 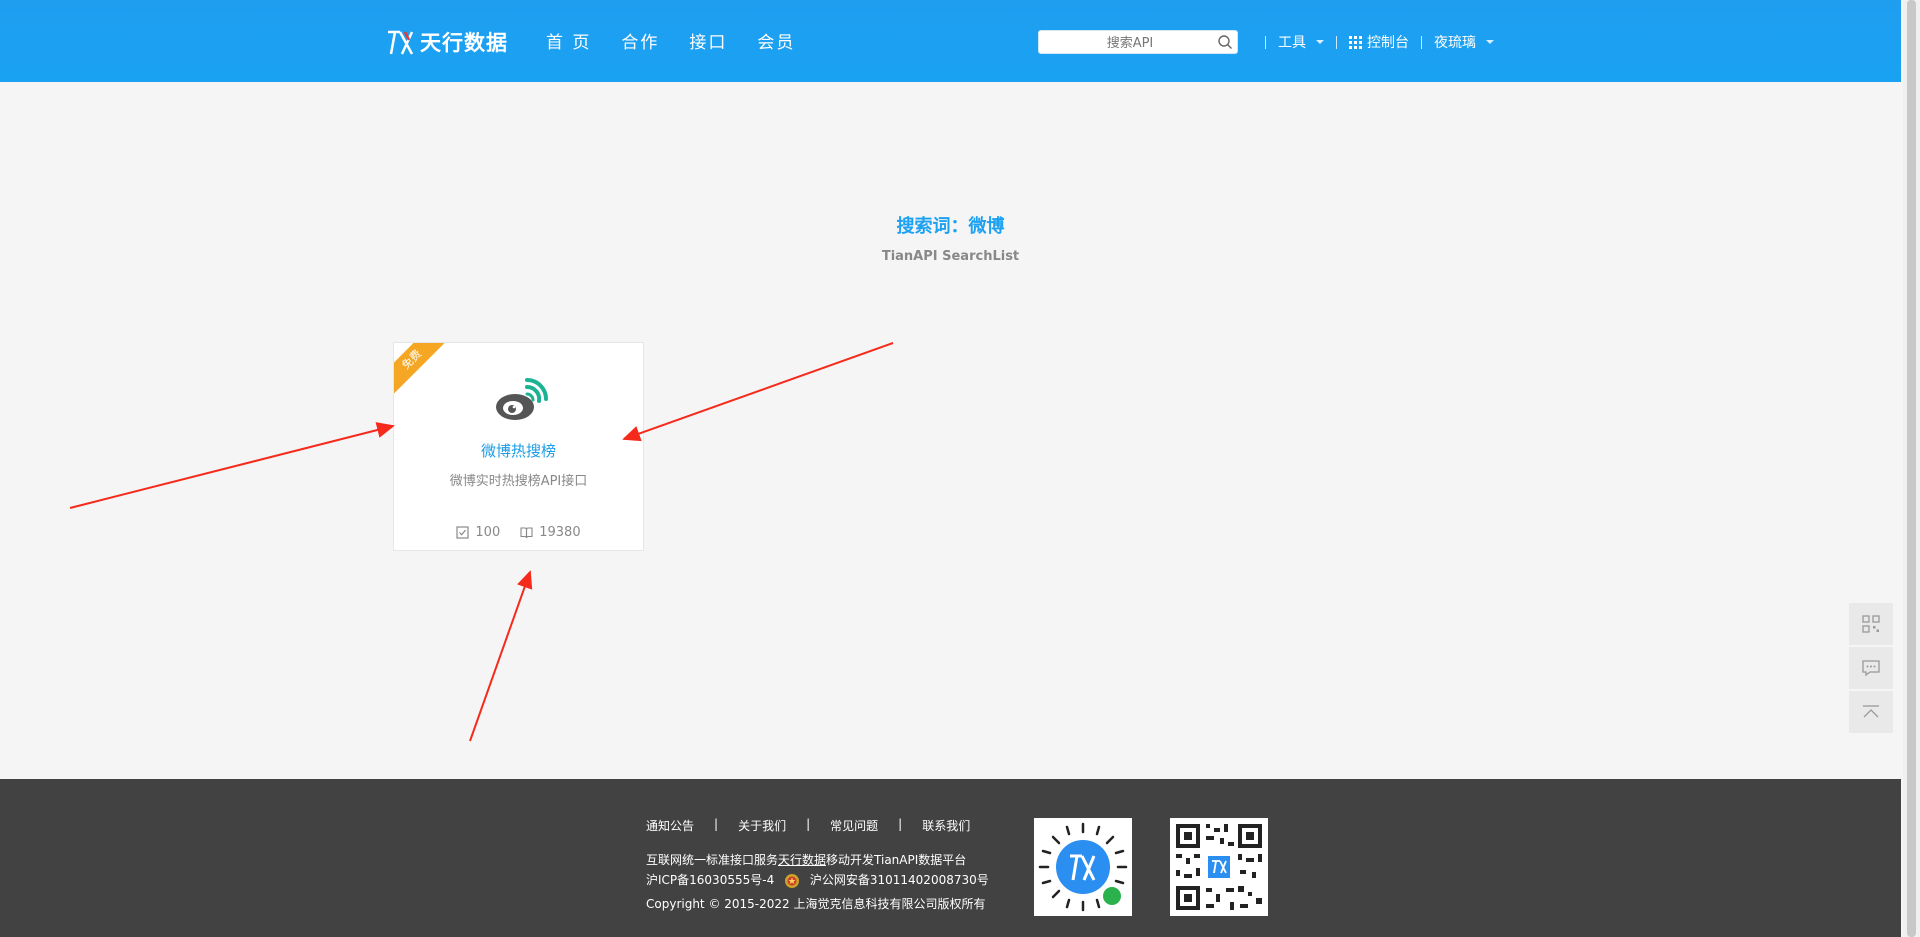 What do you see at coordinates (792, 880) in the screenshot?
I see `police-badge-icon` at bounding box center [792, 880].